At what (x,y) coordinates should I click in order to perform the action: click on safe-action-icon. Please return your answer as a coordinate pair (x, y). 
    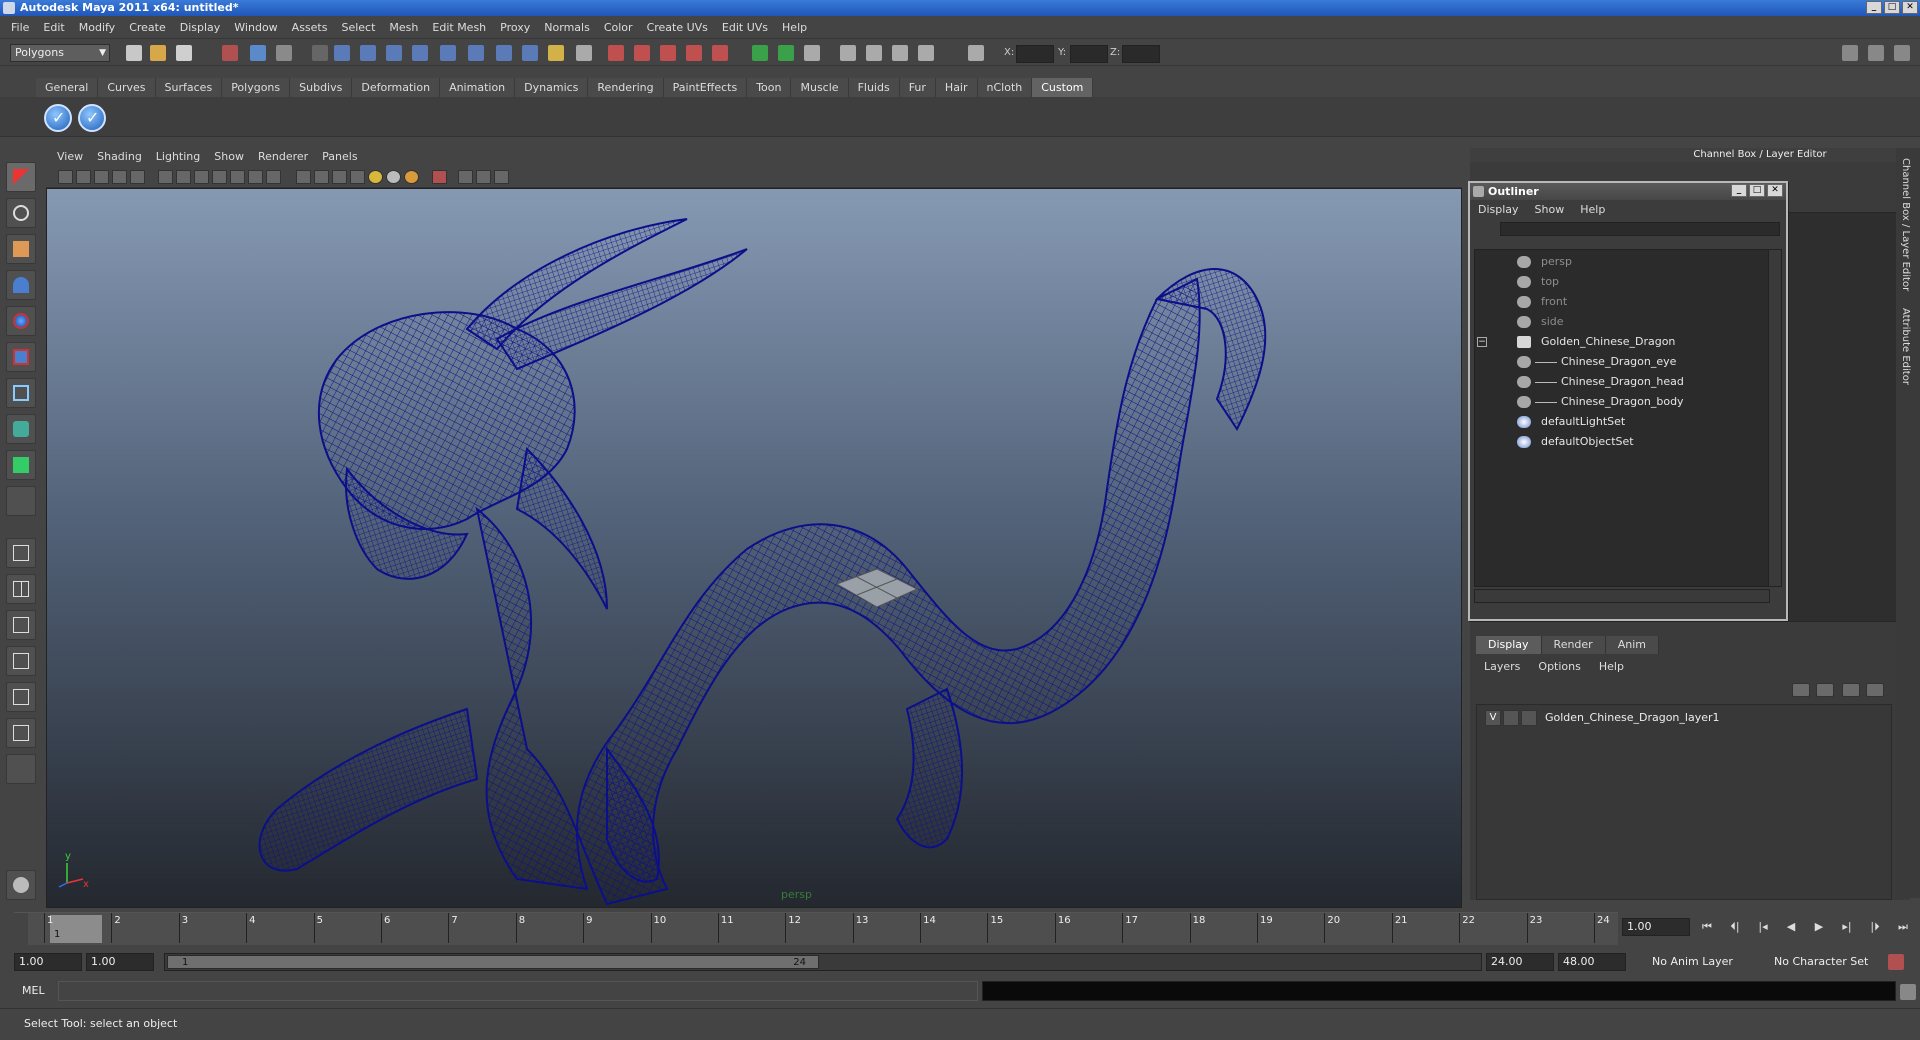
    Looking at the image, I should click on (255, 177).